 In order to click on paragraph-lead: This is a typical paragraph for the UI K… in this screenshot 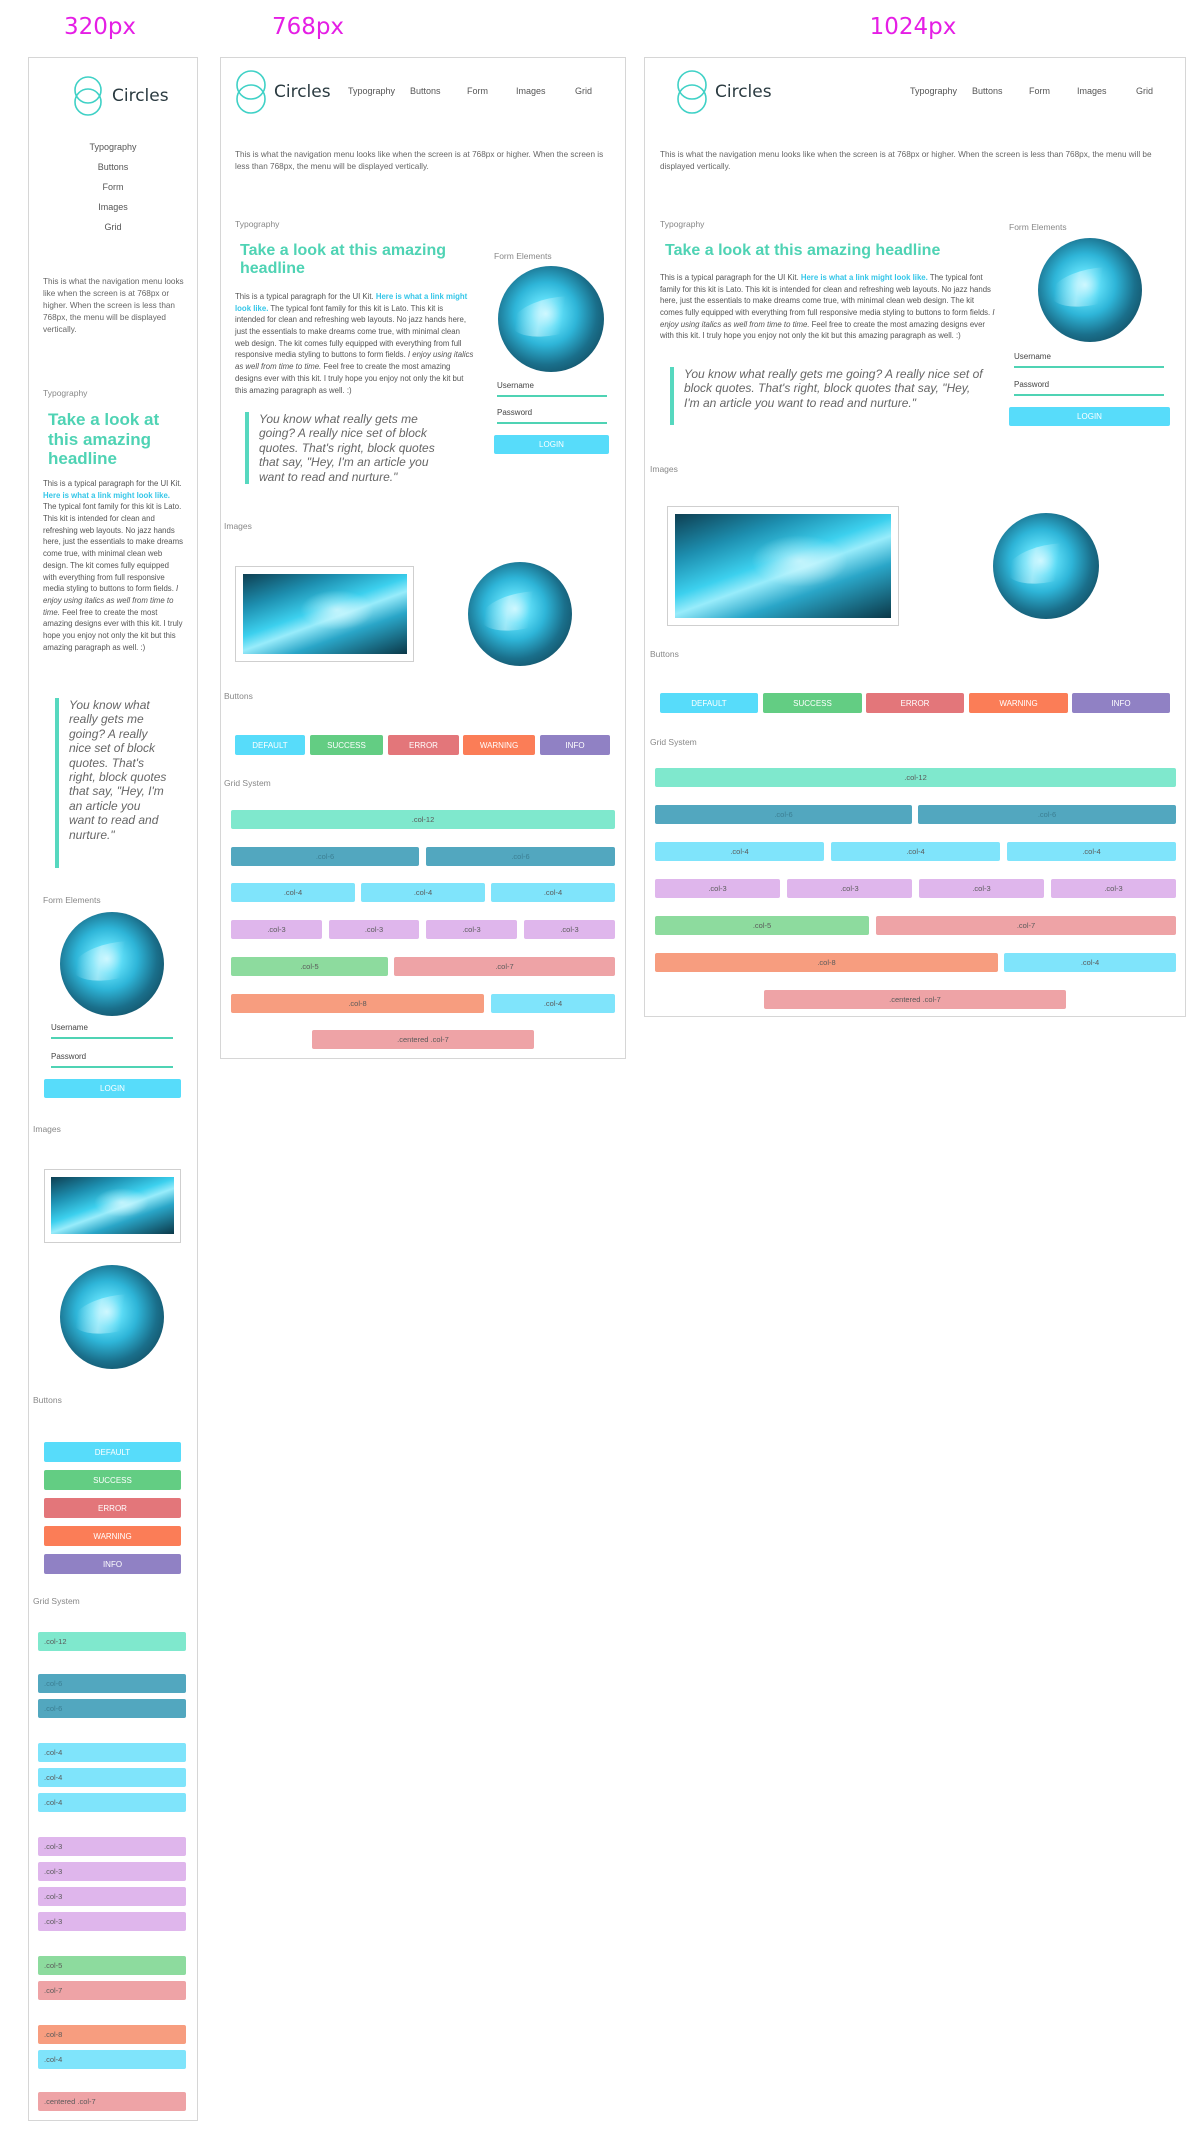, I will do `click(112, 483)`.